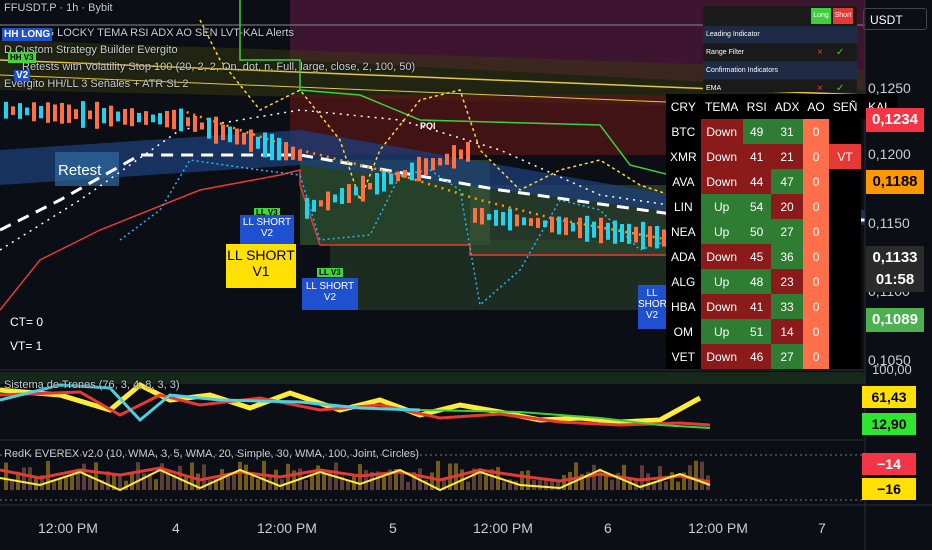  What do you see at coordinates (787, 306) in the screenshot?
I see `screener-cell-adx: 33` at bounding box center [787, 306].